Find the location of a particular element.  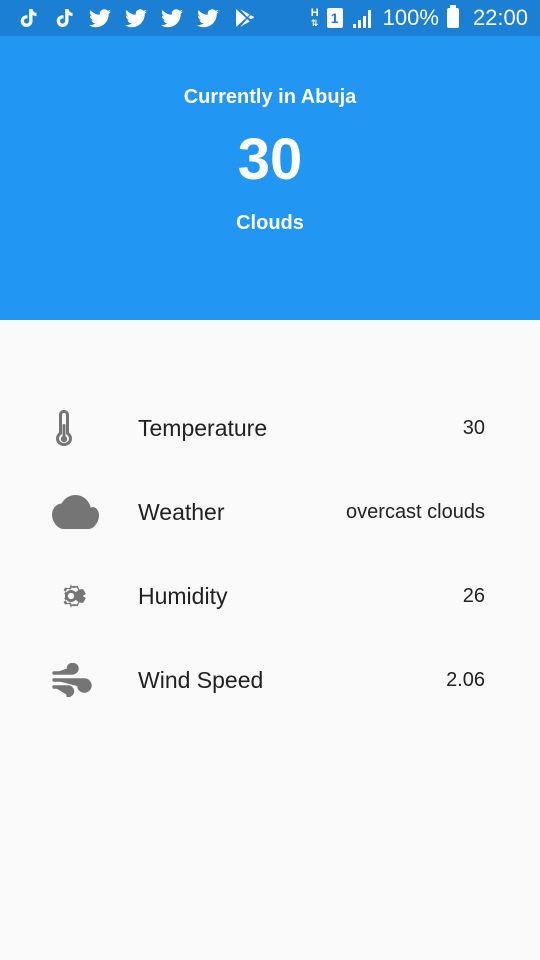

detail-value: overcast clouds is located at coordinates (415, 511).